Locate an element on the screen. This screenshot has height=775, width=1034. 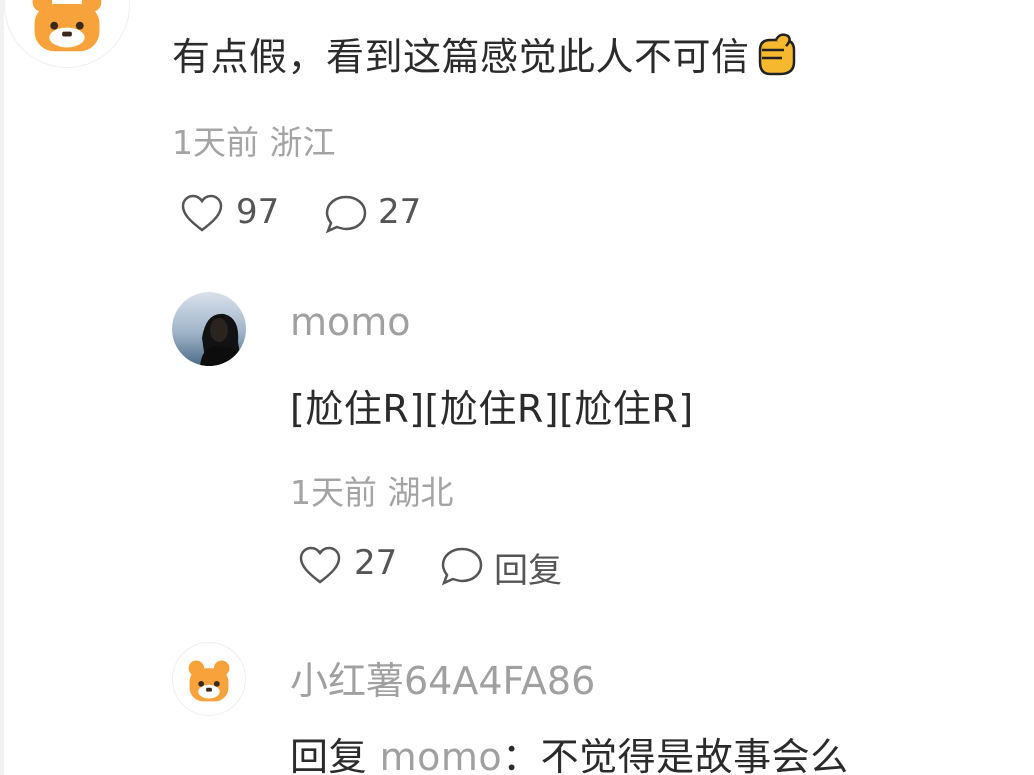
reply-button-label: 回复 is located at coordinates (528, 567).